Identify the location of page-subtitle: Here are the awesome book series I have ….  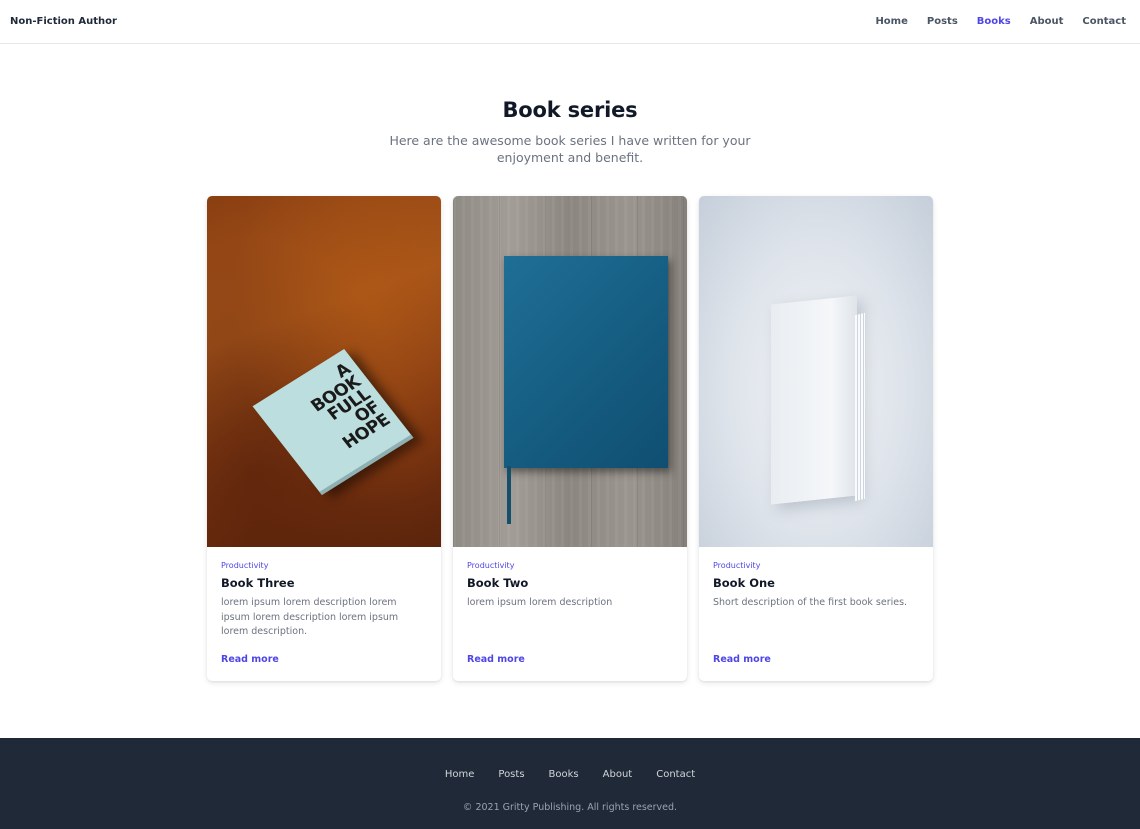
(570, 149).